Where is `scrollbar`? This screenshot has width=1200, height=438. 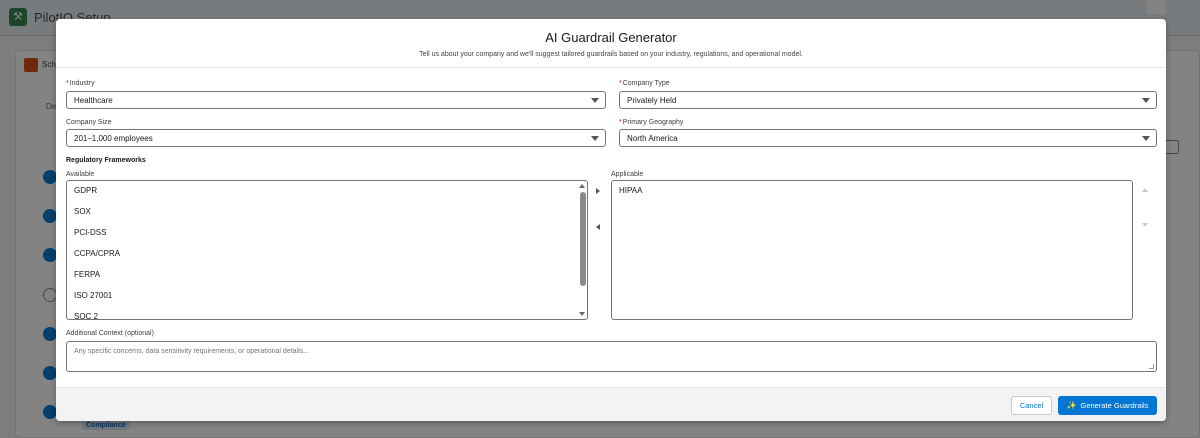
scrollbar is located at coordinates (582, 250).